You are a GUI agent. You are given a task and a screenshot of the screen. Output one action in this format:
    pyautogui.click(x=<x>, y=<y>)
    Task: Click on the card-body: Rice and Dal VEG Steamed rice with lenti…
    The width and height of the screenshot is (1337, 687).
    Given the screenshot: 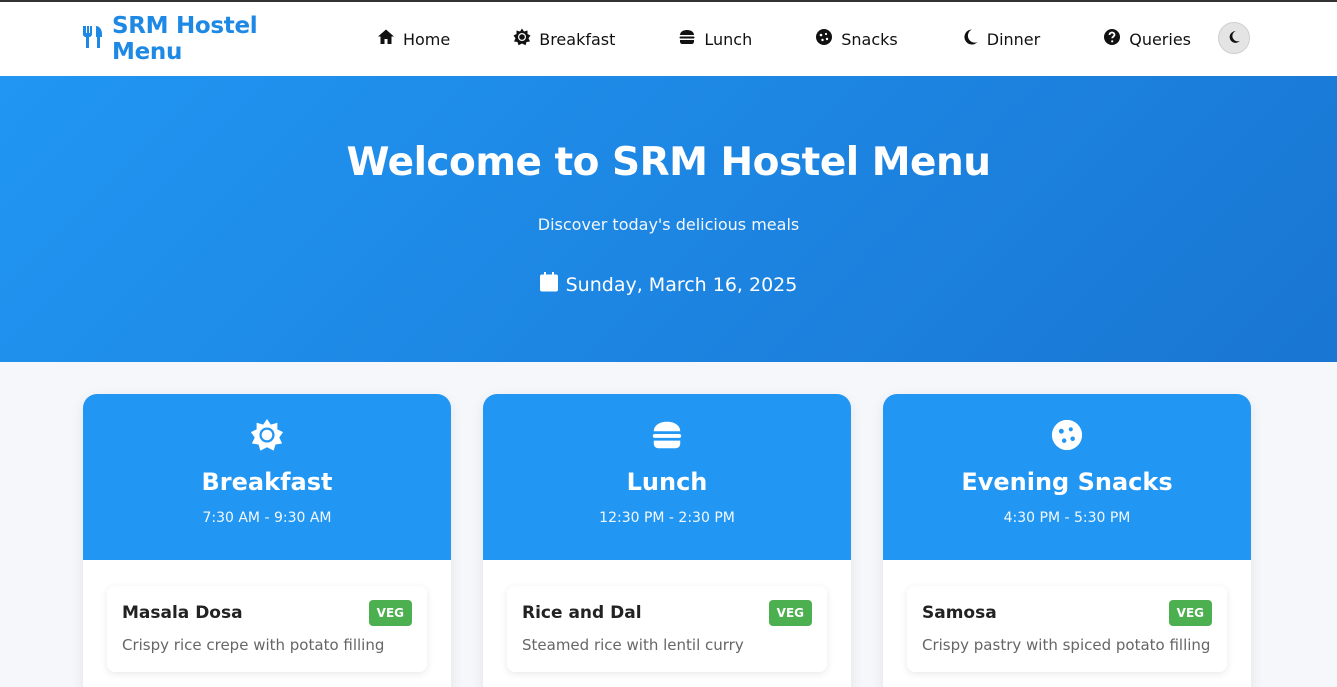 What is the action you would take?
    pyautogui.click(x=667, y=623)
    